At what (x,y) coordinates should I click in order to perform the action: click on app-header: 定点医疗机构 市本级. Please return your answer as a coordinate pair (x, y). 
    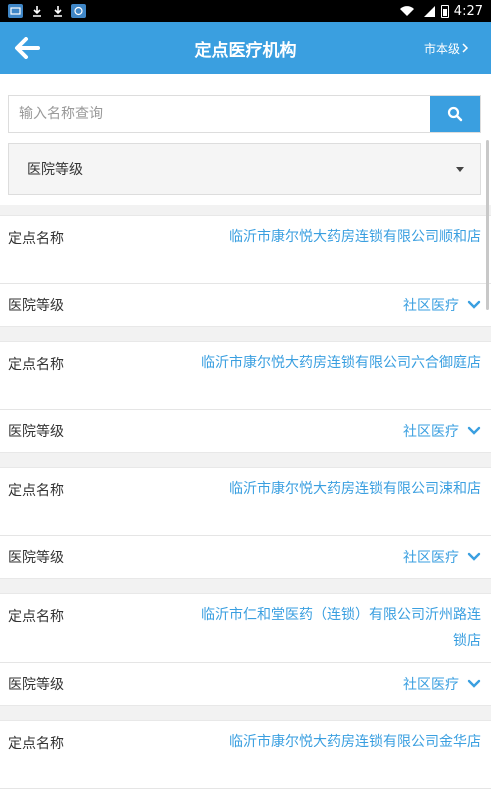
    Looking at the image, I should click on (245, 48).